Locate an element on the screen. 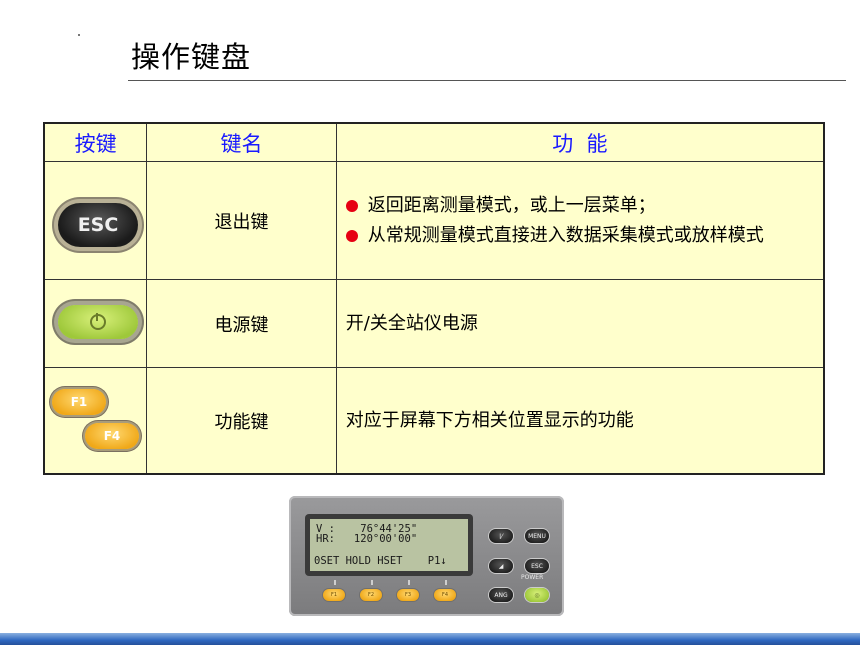 This screenshot has width=860, height=645. esc-button: ESC is located at coordinates (537, 566).